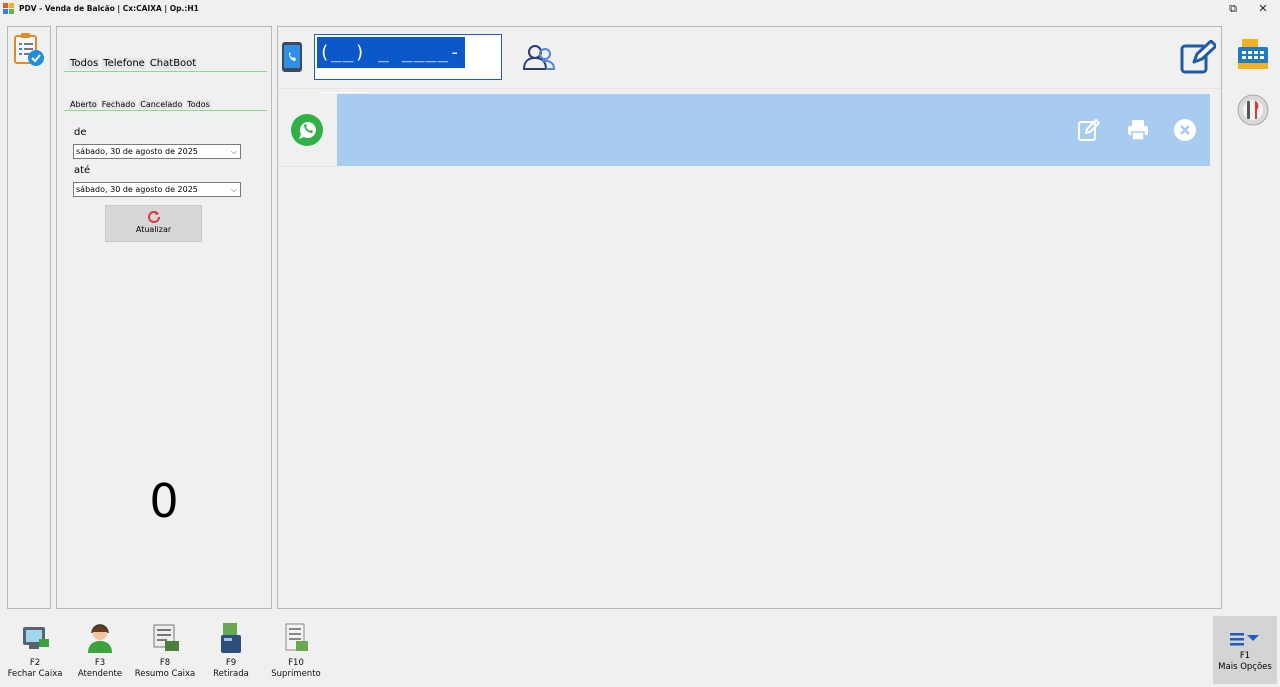 The width and height of the screenshot is (1280, 687). I want to click on tab-fechado: Fechado, so click(118, 104).